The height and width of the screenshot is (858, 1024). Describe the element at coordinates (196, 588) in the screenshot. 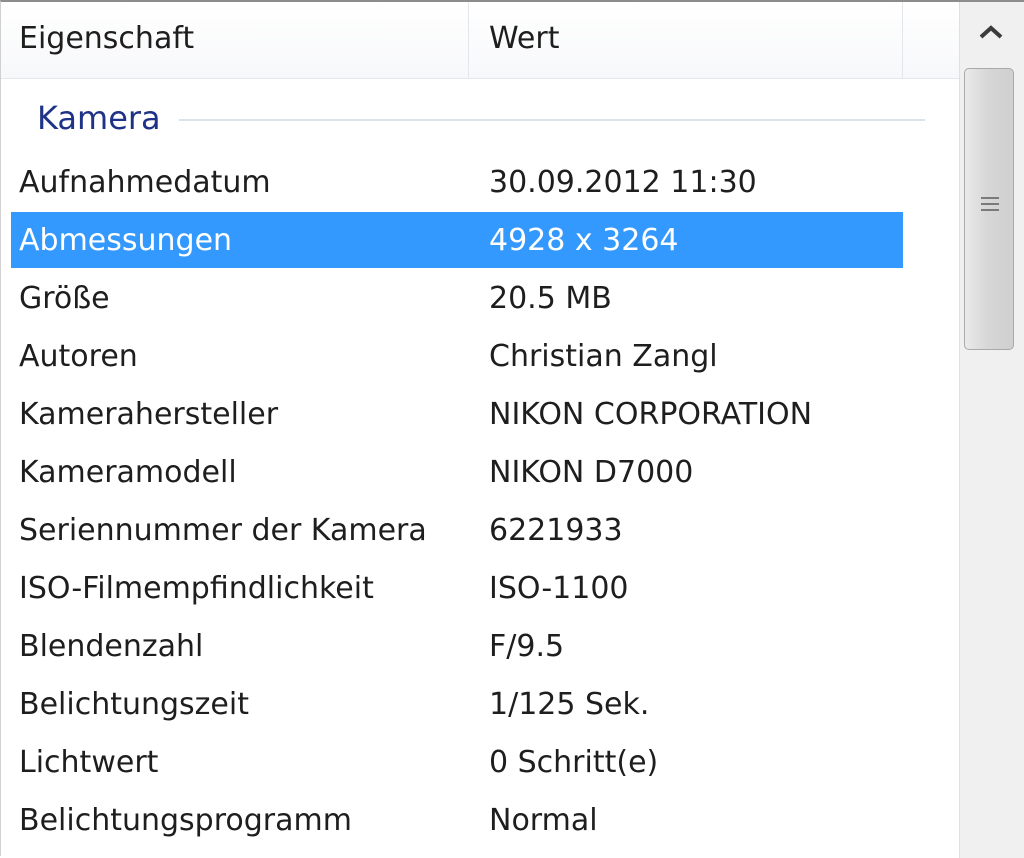

I see `property-name: ISO-Filmempfindlichkeit` at that location.